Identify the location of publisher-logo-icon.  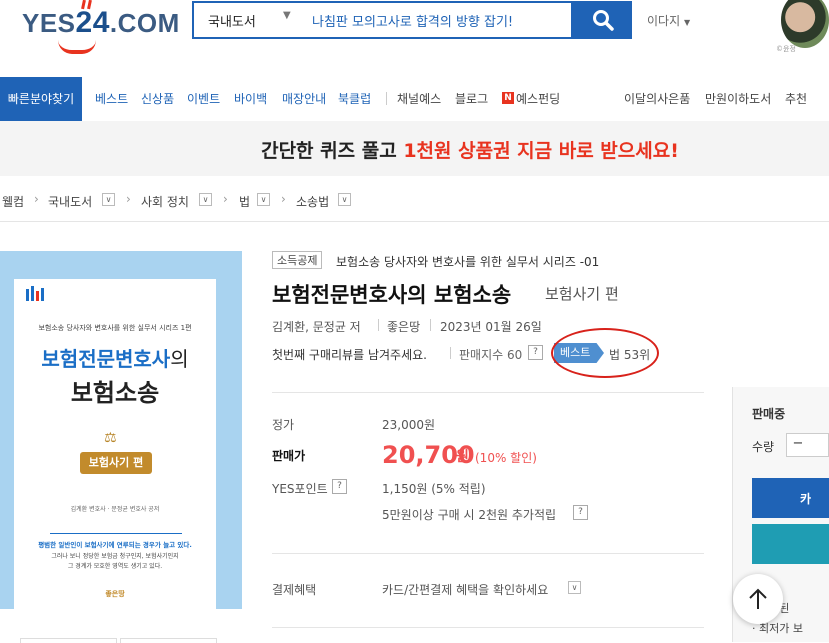
(35, 293).